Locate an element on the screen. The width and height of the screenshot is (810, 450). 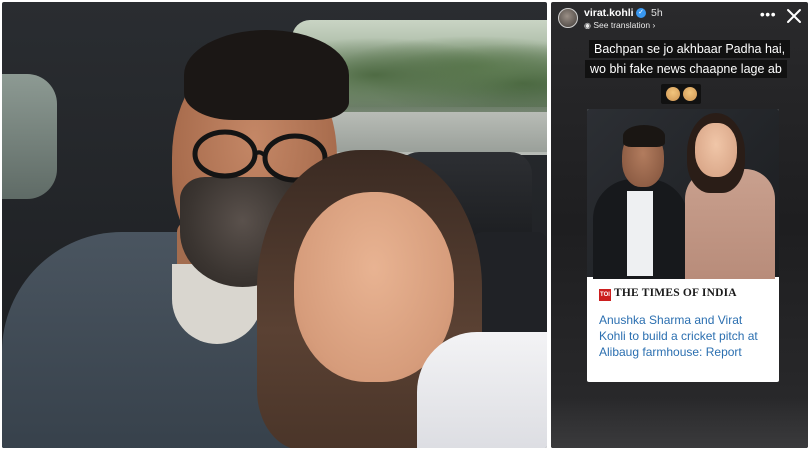
see-translation-link: ◉ See translation › is located at coordinates (619, 25).